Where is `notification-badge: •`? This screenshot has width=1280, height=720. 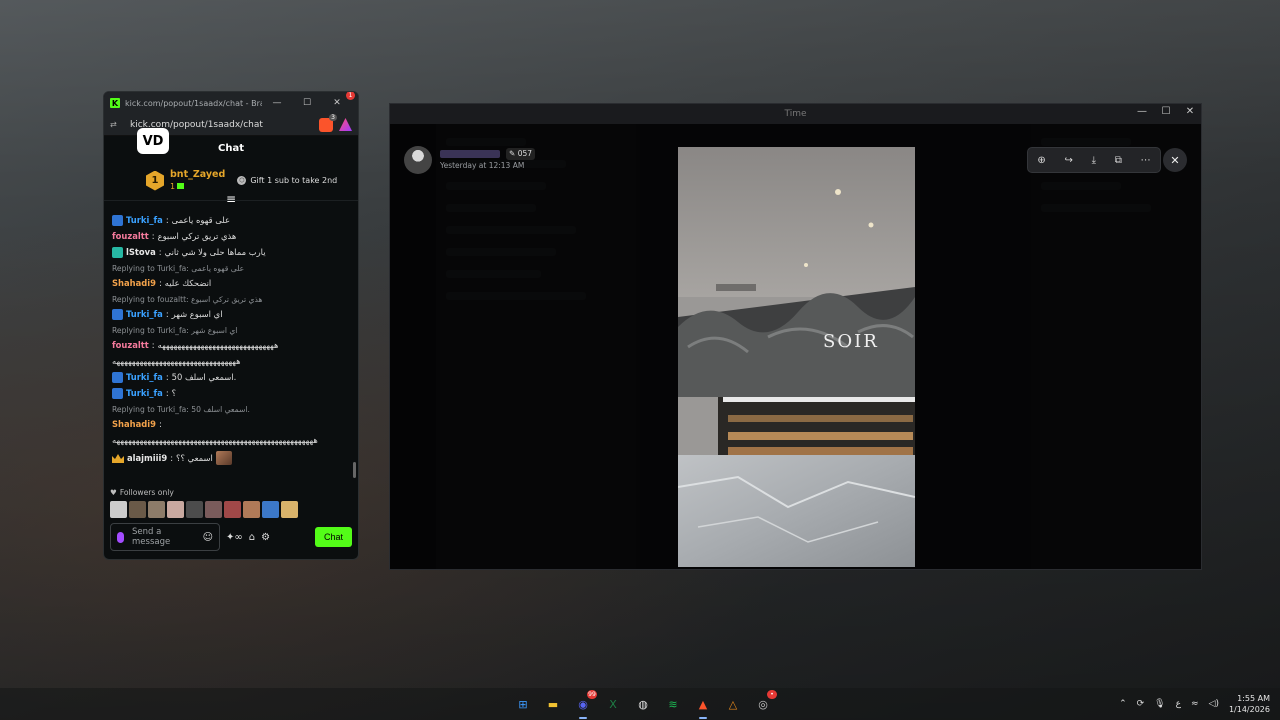 notification-badge: • is located at coordinates (772, 694).